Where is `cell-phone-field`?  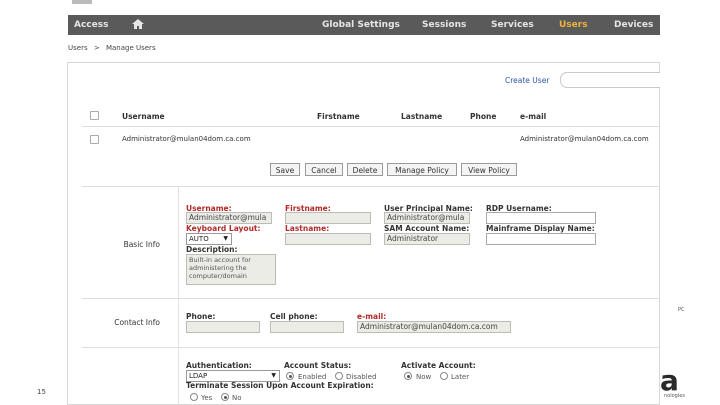
cell-phone-field is located at coordinates (307, 327).